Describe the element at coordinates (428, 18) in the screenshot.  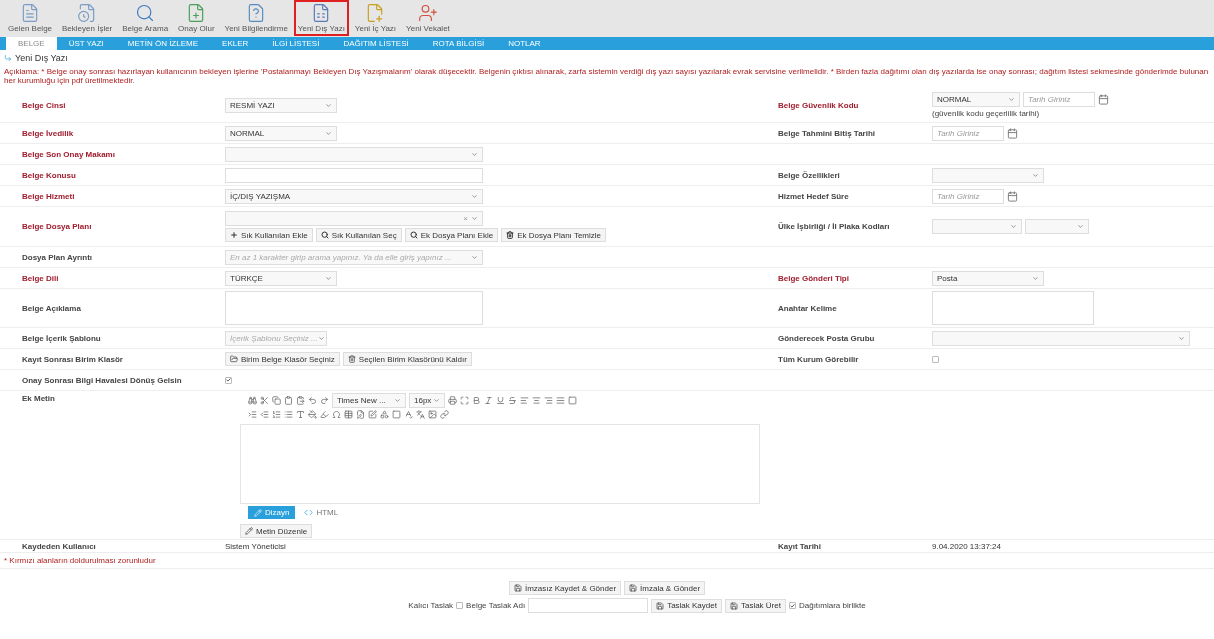
I see `toolbar-button: Yeni Vekalet` at that location.